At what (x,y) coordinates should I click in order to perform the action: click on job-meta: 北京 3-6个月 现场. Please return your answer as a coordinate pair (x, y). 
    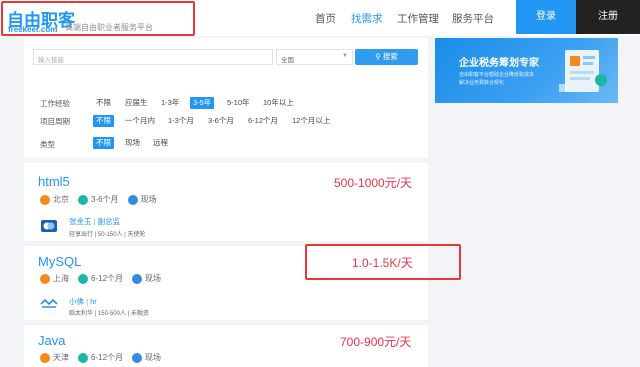
    Looking at the image, I should click on (98, 199).